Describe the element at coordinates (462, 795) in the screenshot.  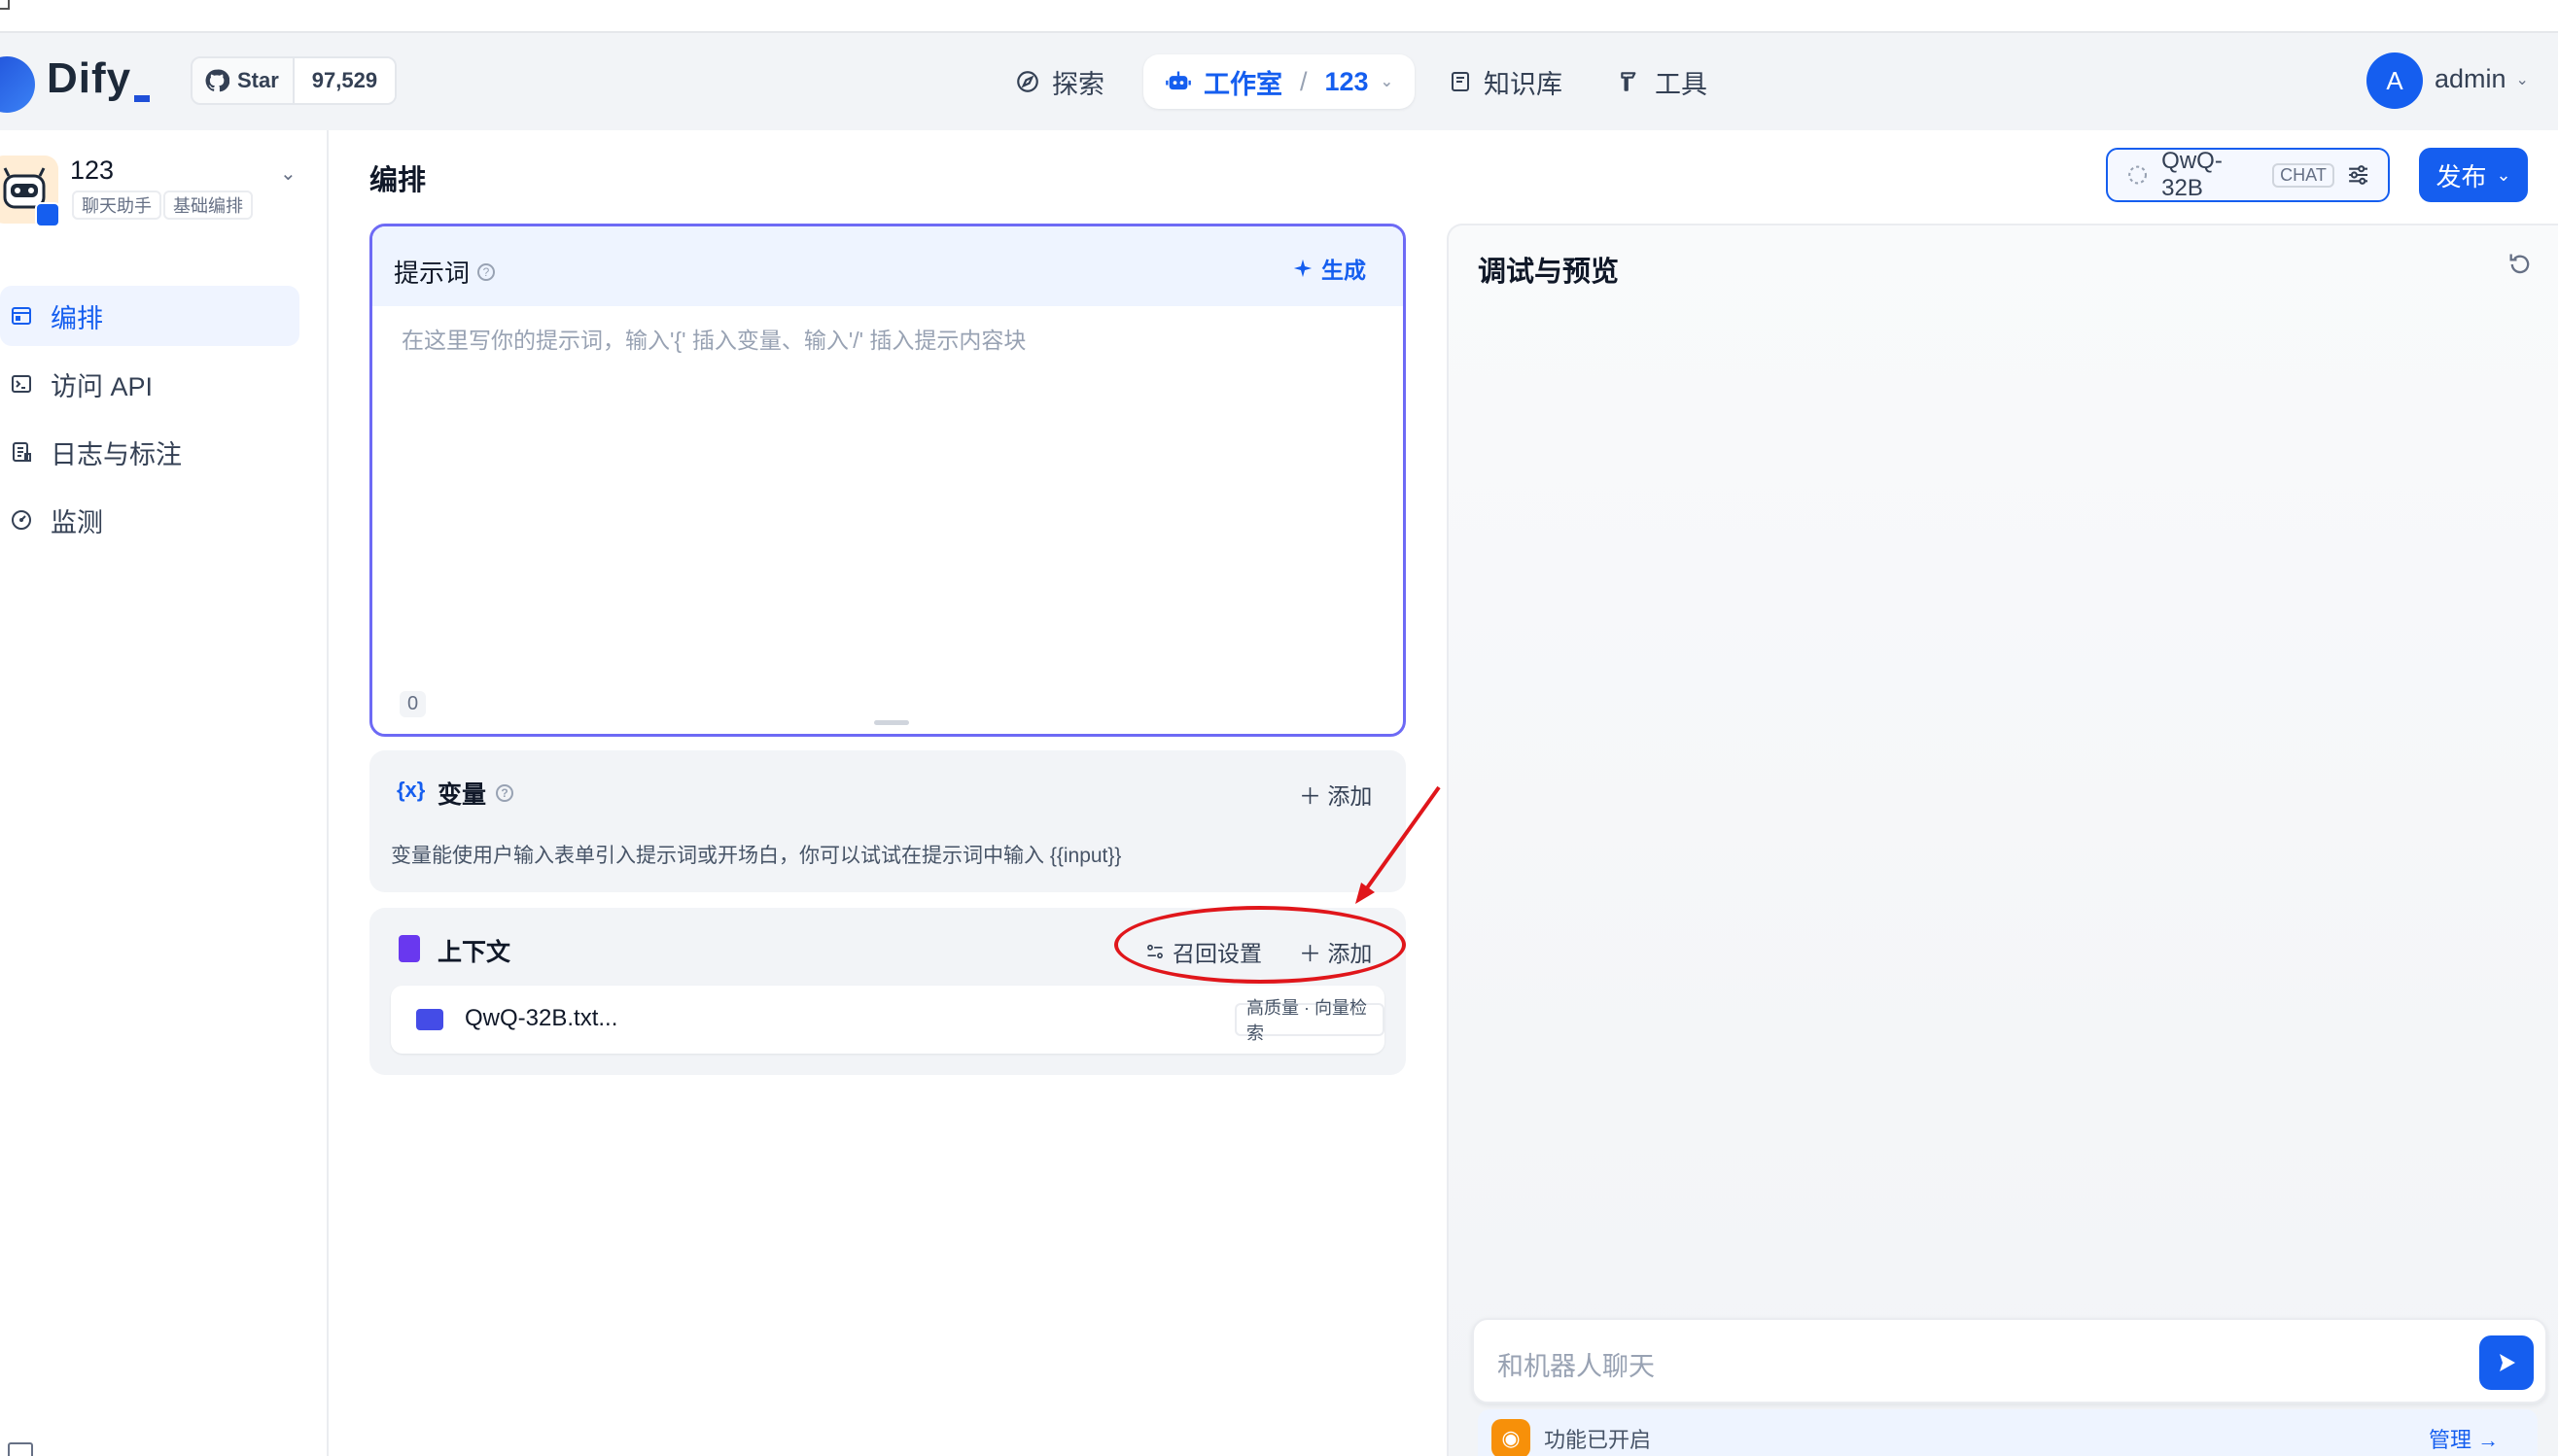
I see `variables-title: 变量` at that location.